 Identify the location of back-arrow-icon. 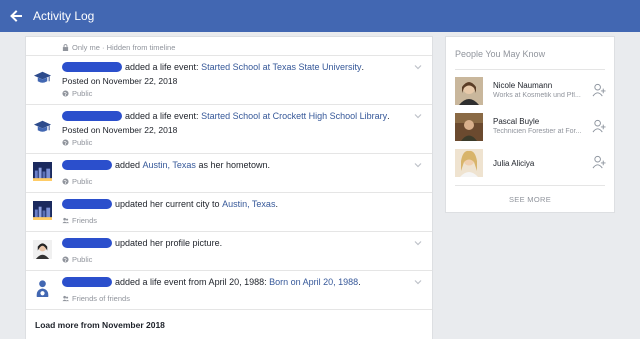
(16, 16).